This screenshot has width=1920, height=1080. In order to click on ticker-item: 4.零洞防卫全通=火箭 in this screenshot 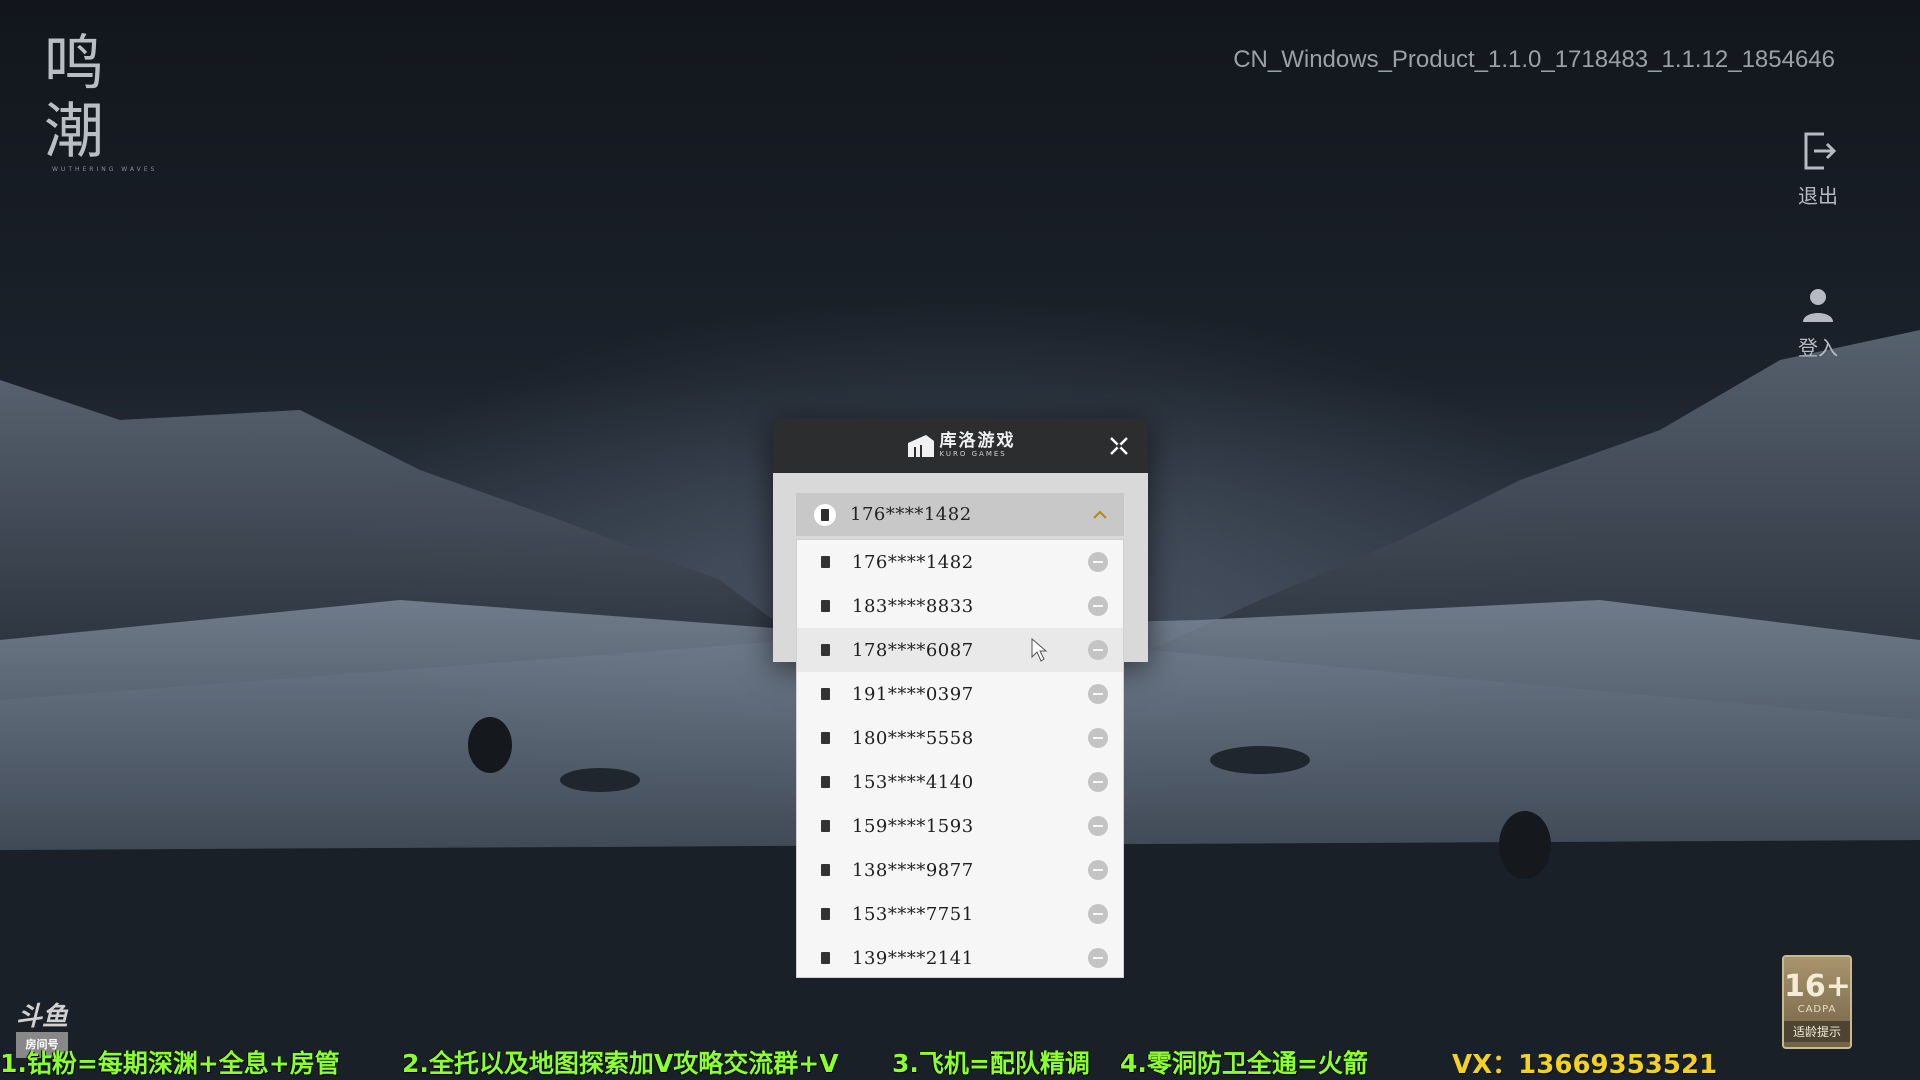, I will do `click(1244, 1063)`.